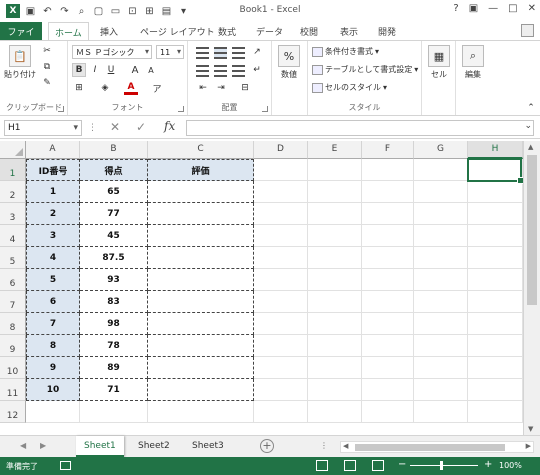 The width and height of the screenshot is (540, 475). I want to click on cell-a3: 2, so click(53, 214).